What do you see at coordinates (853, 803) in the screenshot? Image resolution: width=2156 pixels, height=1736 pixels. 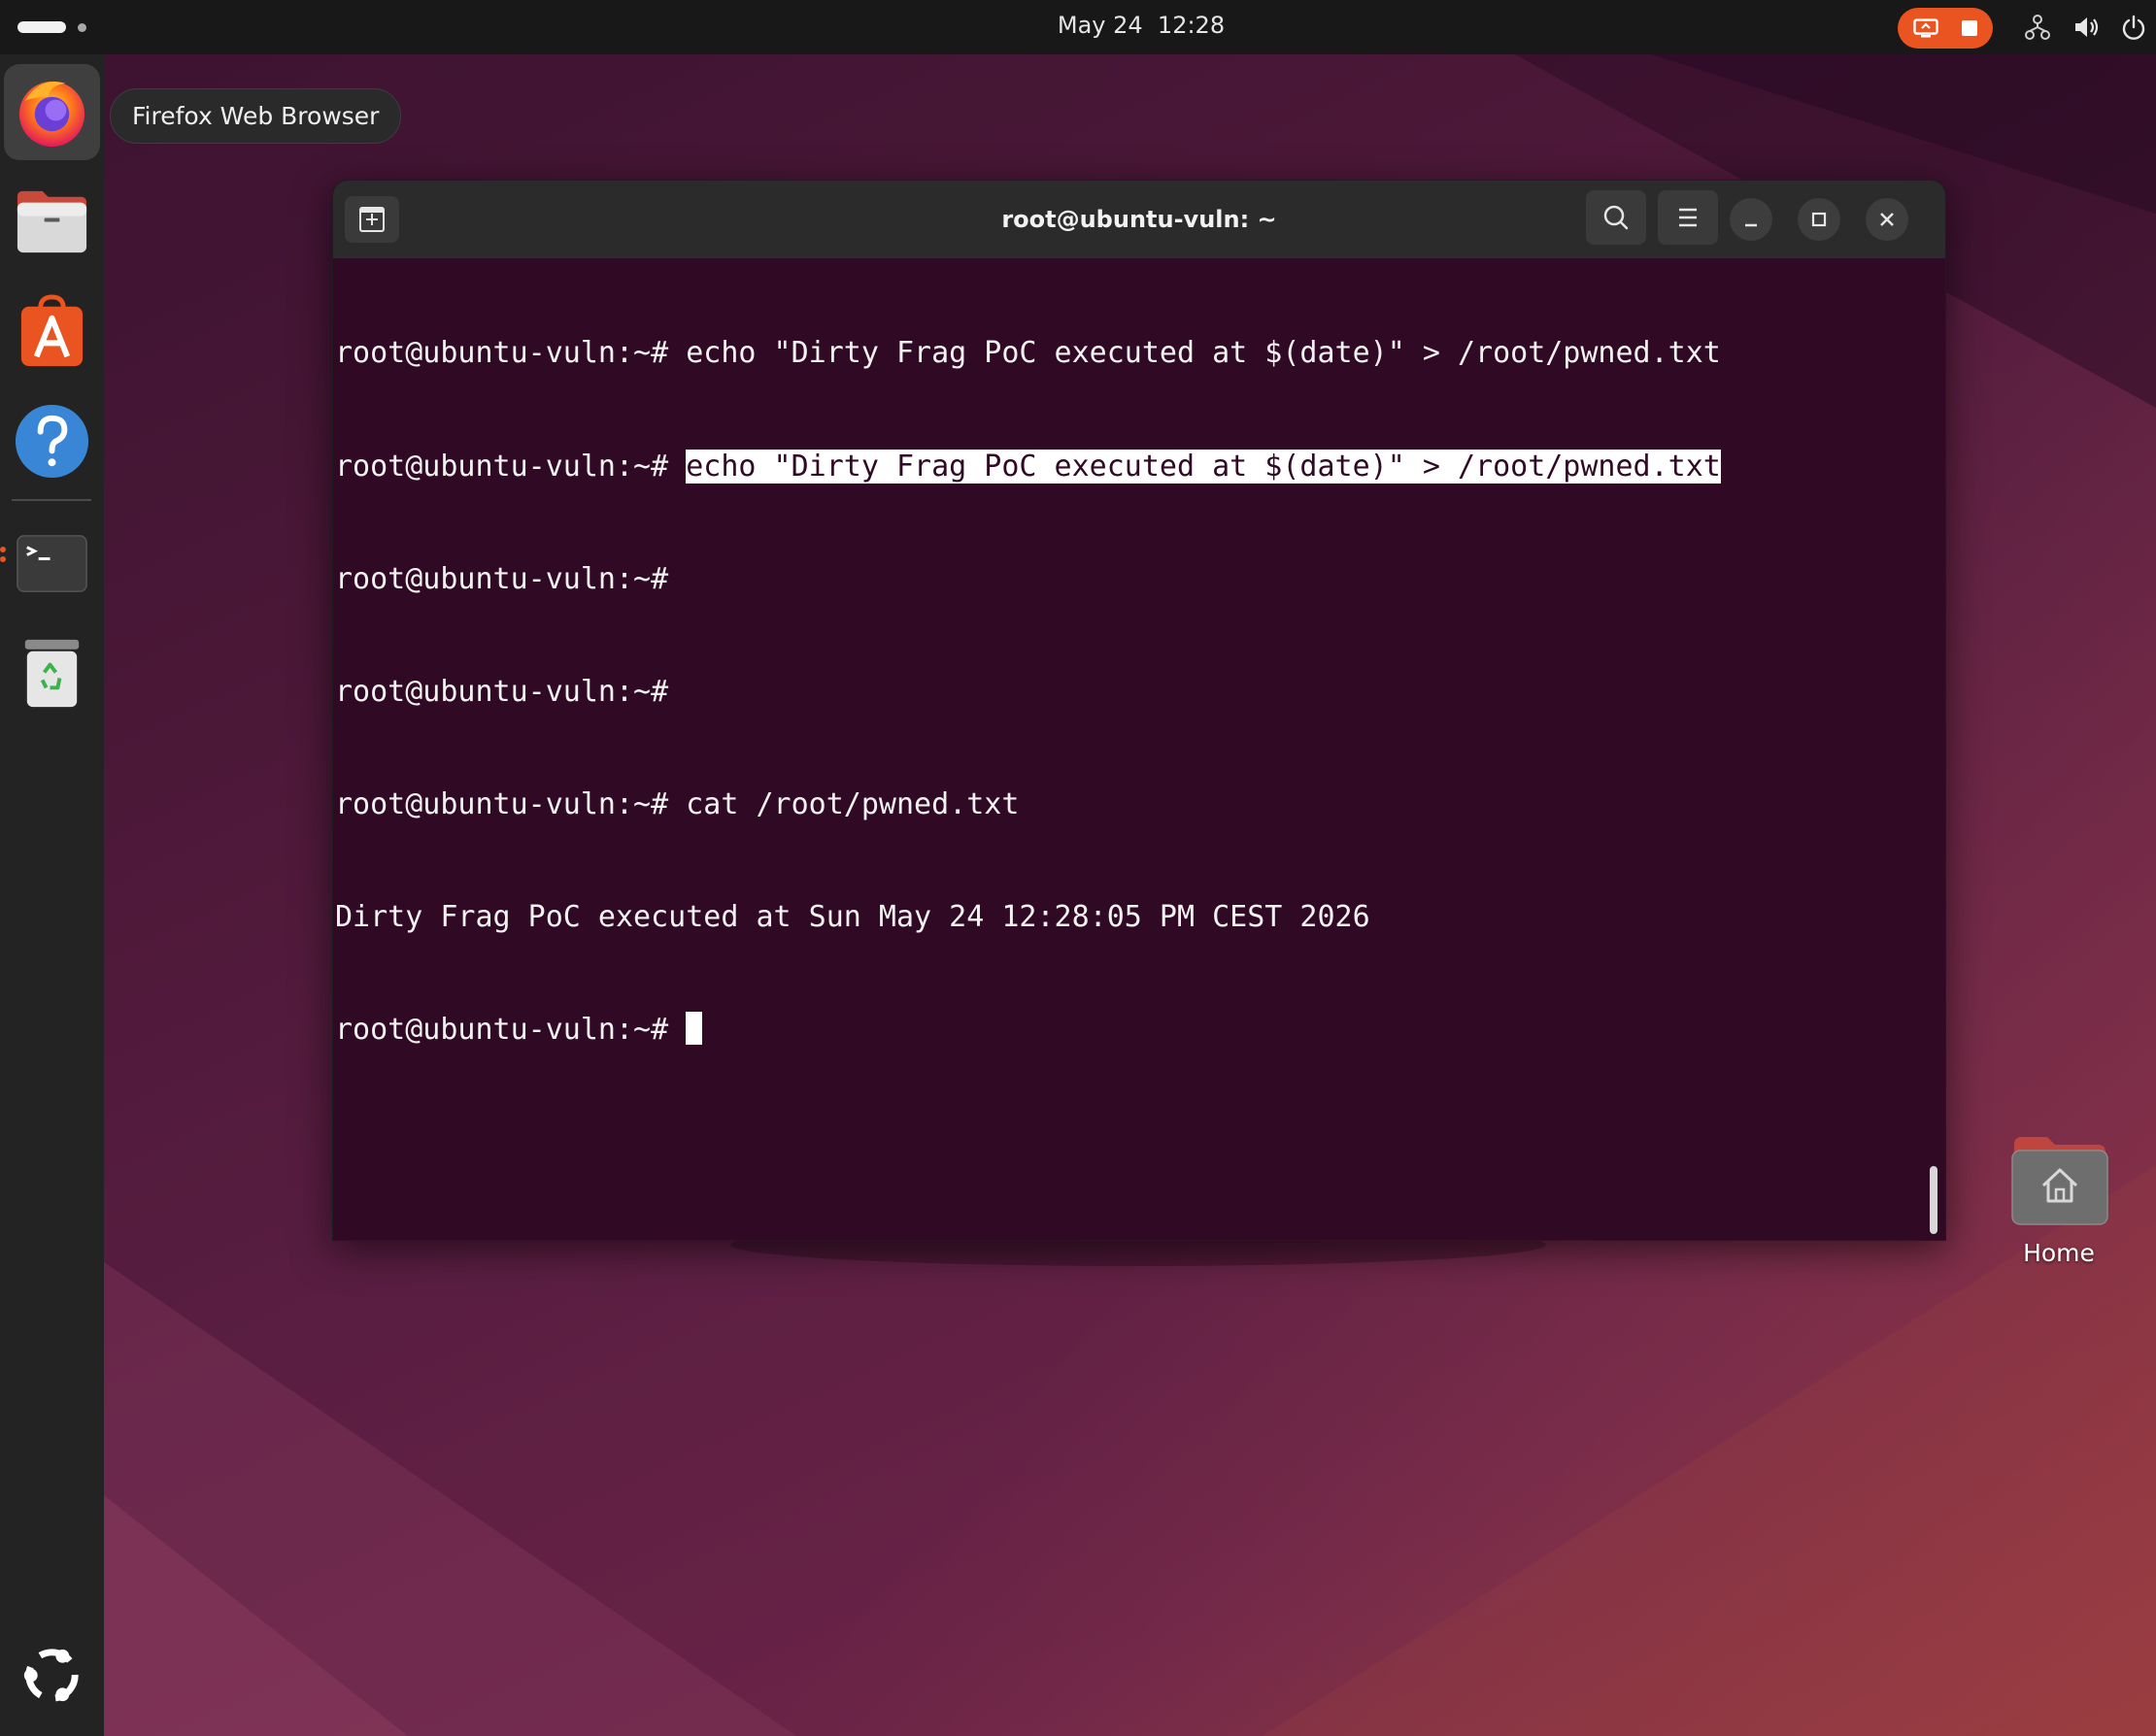 I see `command-text: cat /root/pwned.txt` at bounding box center [853, 803].